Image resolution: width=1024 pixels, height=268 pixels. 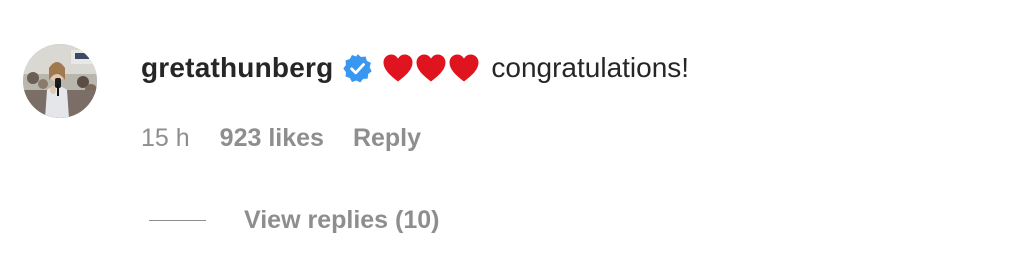 I want to click on verified-badge-icon, so click(x=357, y=68).